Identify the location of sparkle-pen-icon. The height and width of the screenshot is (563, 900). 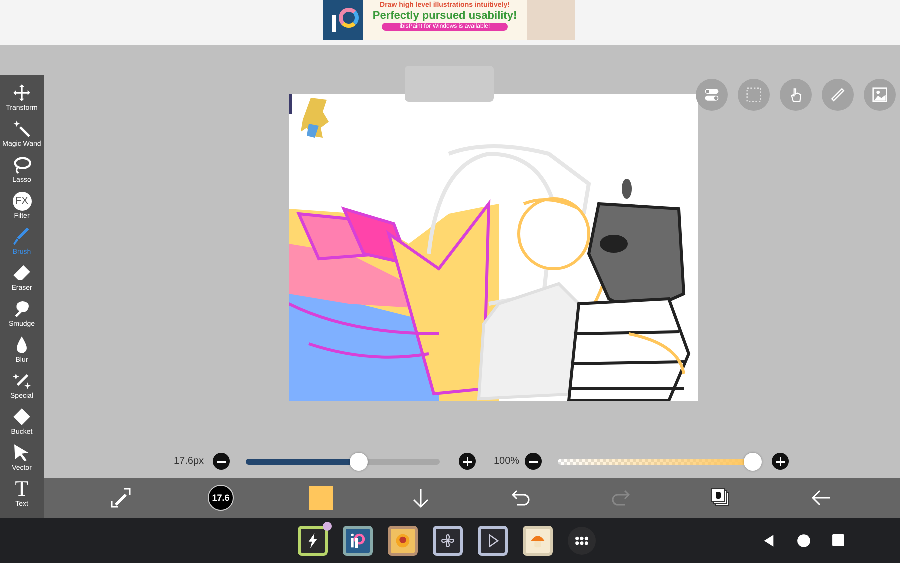
(22, 381).